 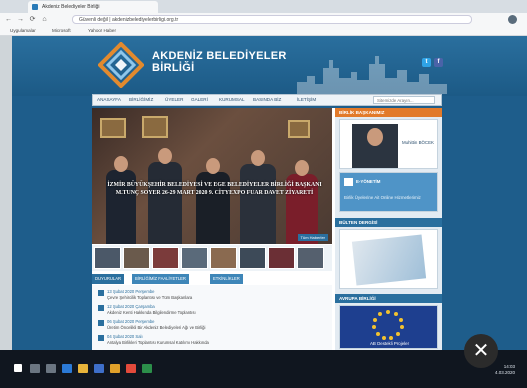 I want to click on system-tray-clock: 14:03 4.03.2020, so click(x=505, y=369).